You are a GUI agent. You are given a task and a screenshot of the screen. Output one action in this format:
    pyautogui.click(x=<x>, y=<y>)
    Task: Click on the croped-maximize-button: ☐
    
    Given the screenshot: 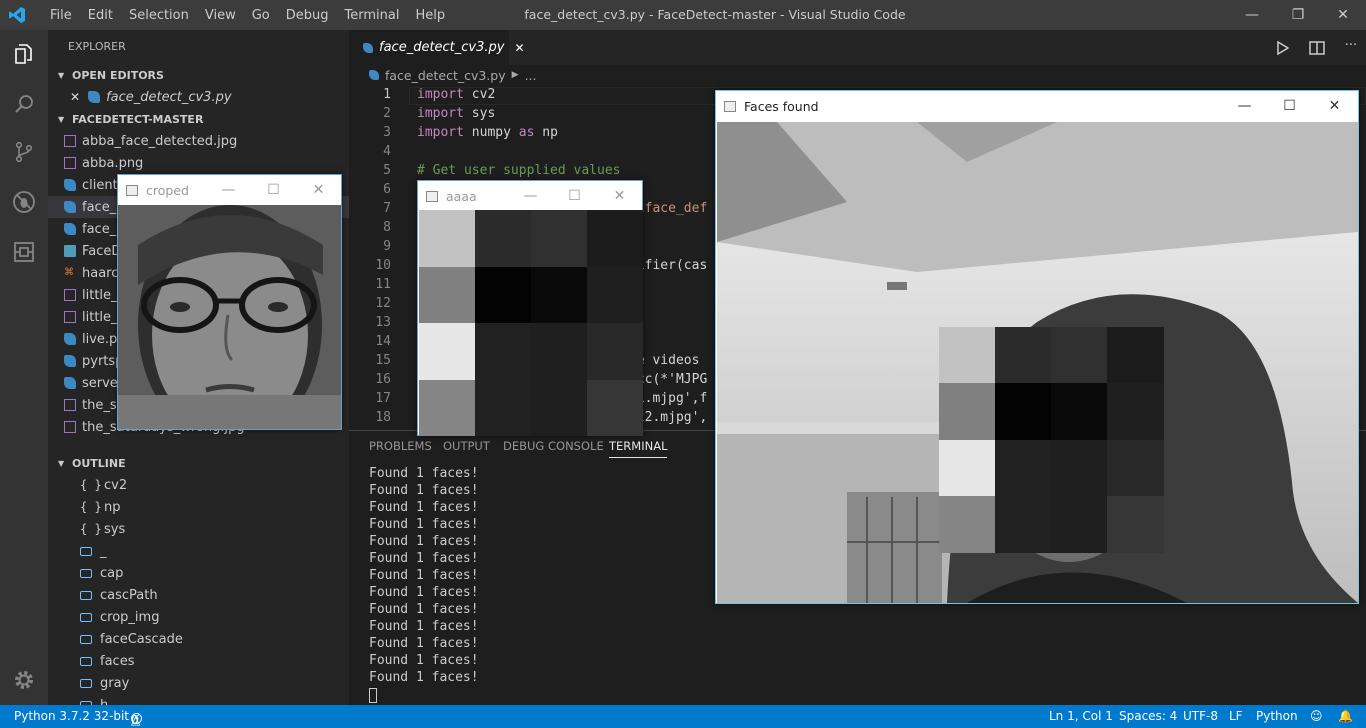 What is the action you would take?
    pyautogui.click(x=273, y=190)
    